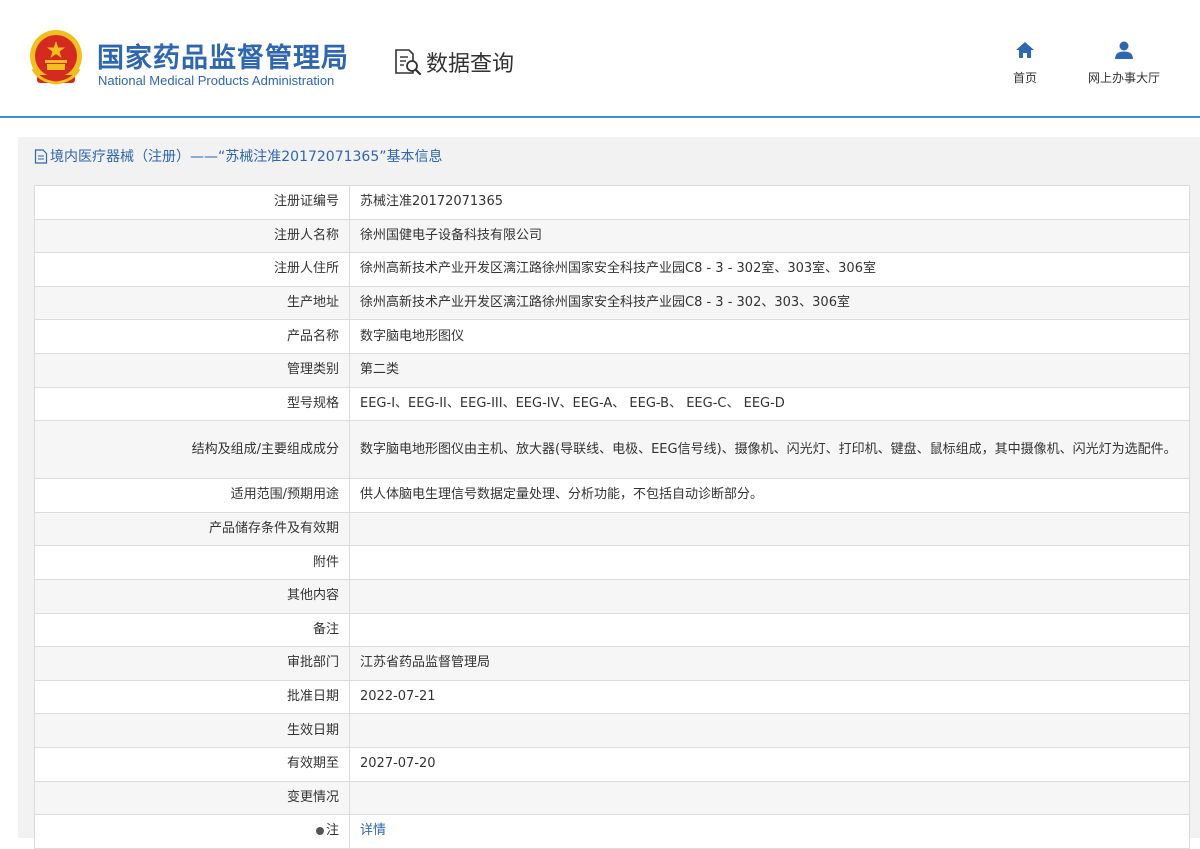 This screenshot has height=849, width=1200. I want to click on row-key: 产品储存条件及有效期, so click(192, 529).